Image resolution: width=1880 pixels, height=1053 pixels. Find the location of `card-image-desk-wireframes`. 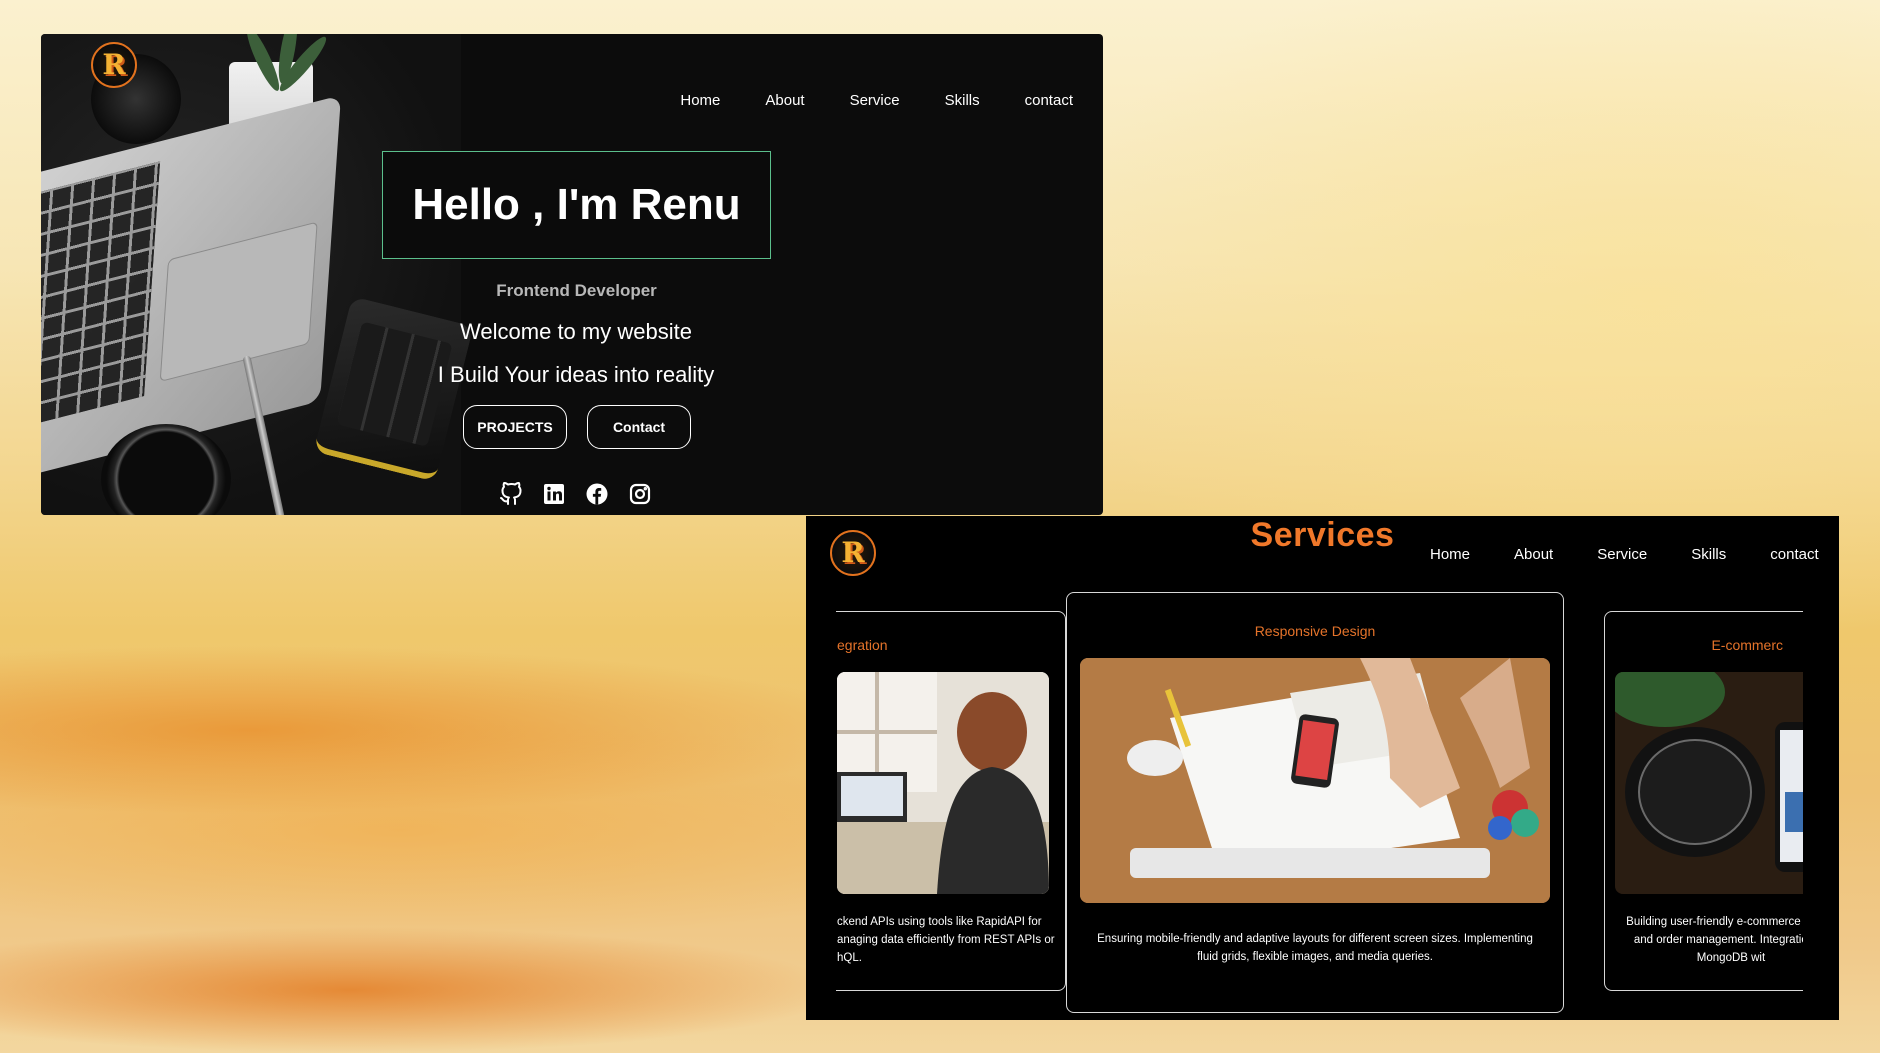

card-image-desk-wireframes is located at coordinates (1315, 780).